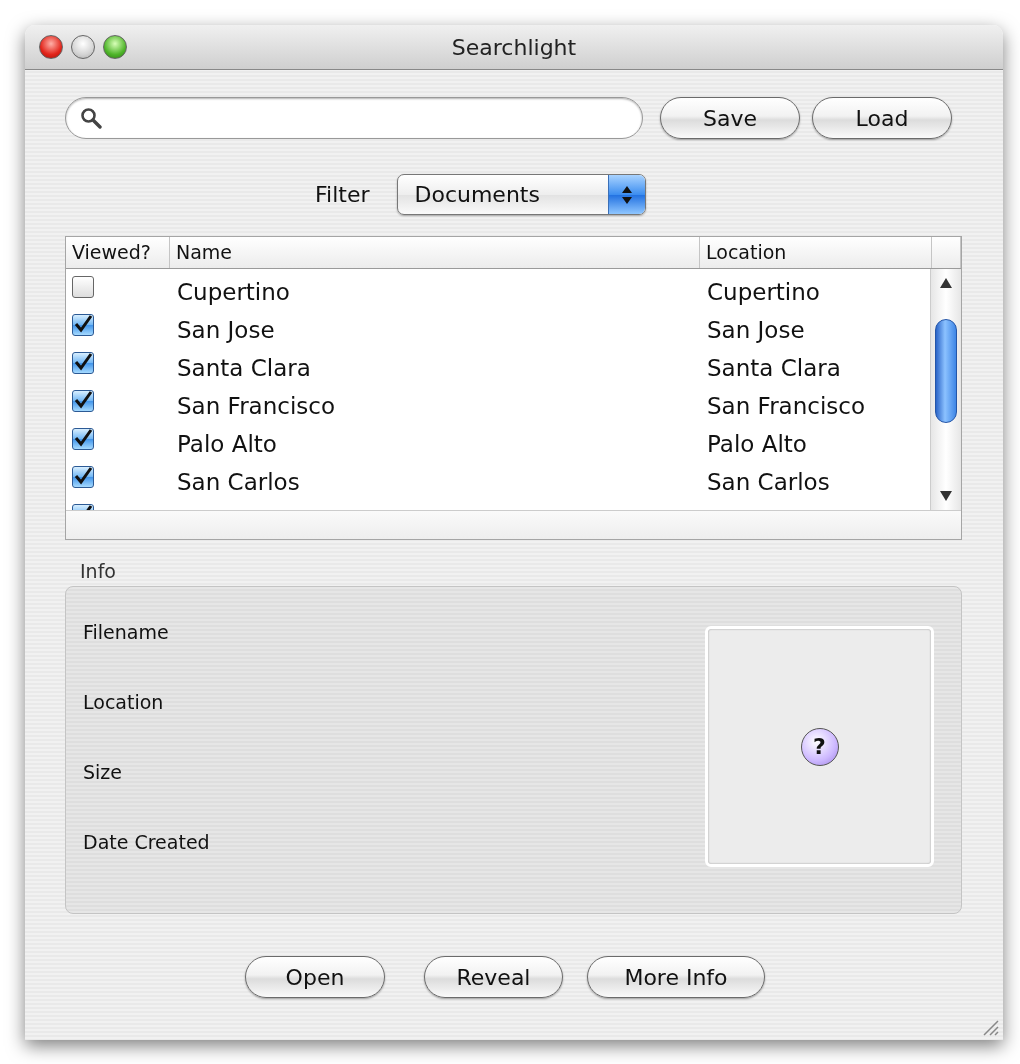 The height and width of the screenshot is (1064, 1020). What do you see at coordinates (819, 746) in the screenshot?
I see `question-mark-icon: ?` at bounding box center [819, 746].